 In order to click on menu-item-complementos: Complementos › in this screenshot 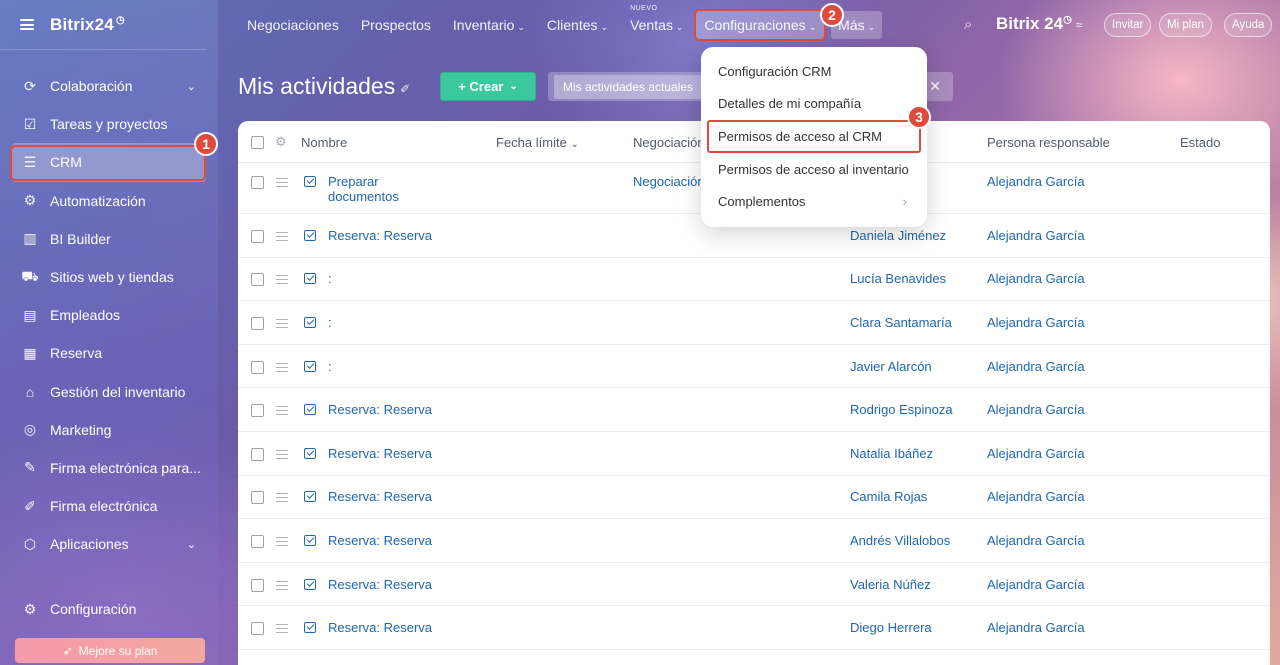, I will do `click(814, 201)`.